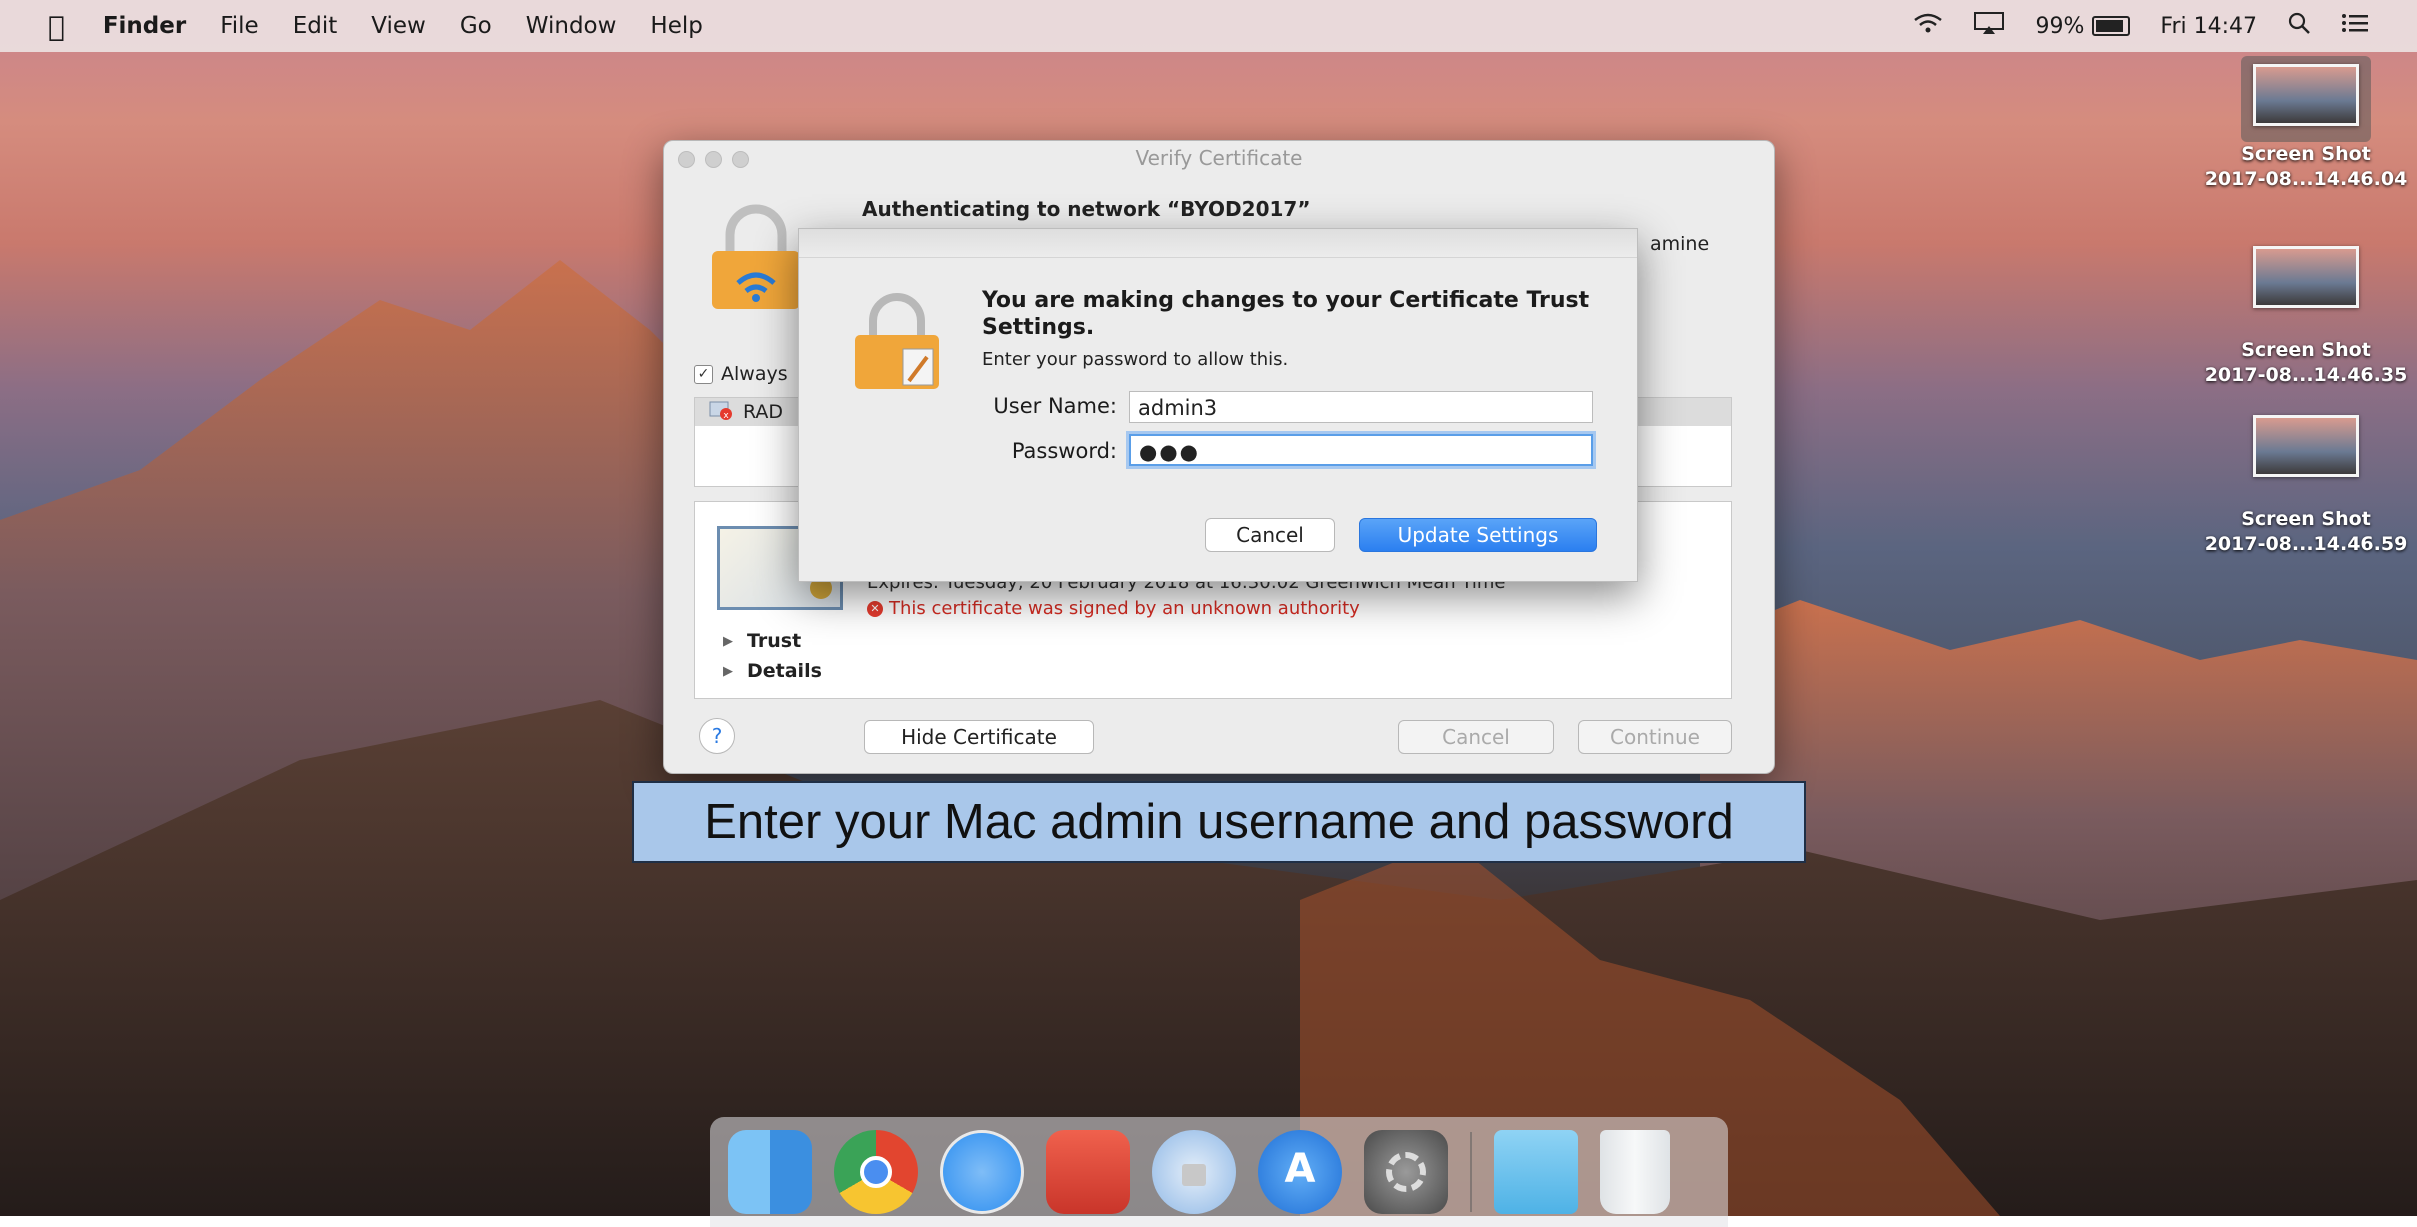  What do you see at coordinates (1135, 359) in the screenshot?
I see `dialog-subtitle: Enter your password to allow this.` at bounding box center [1135, 359].